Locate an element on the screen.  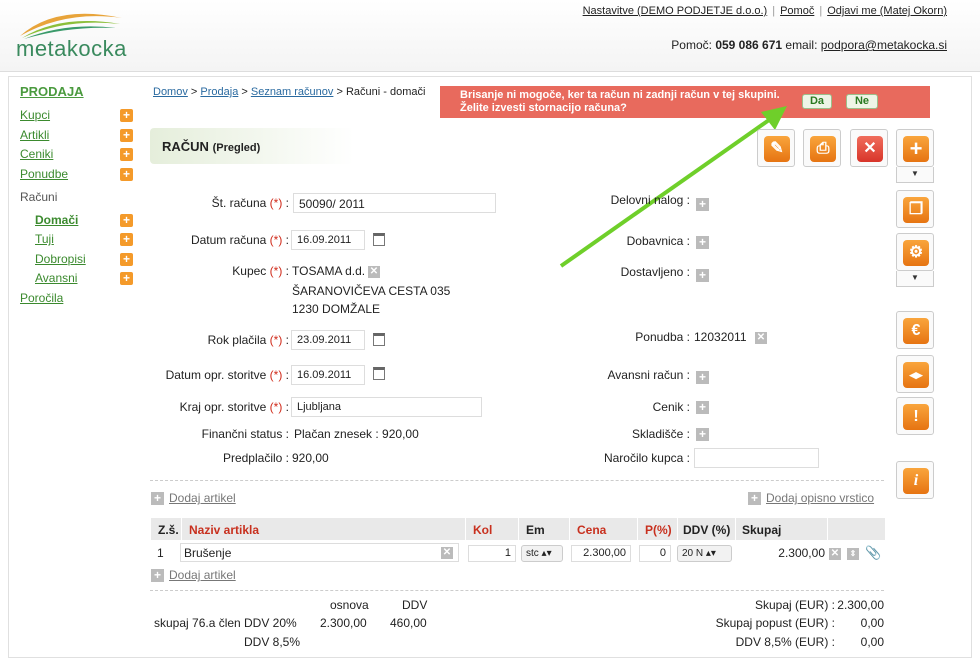
exclamation-icon: ! is located at coordinates (916, 417).